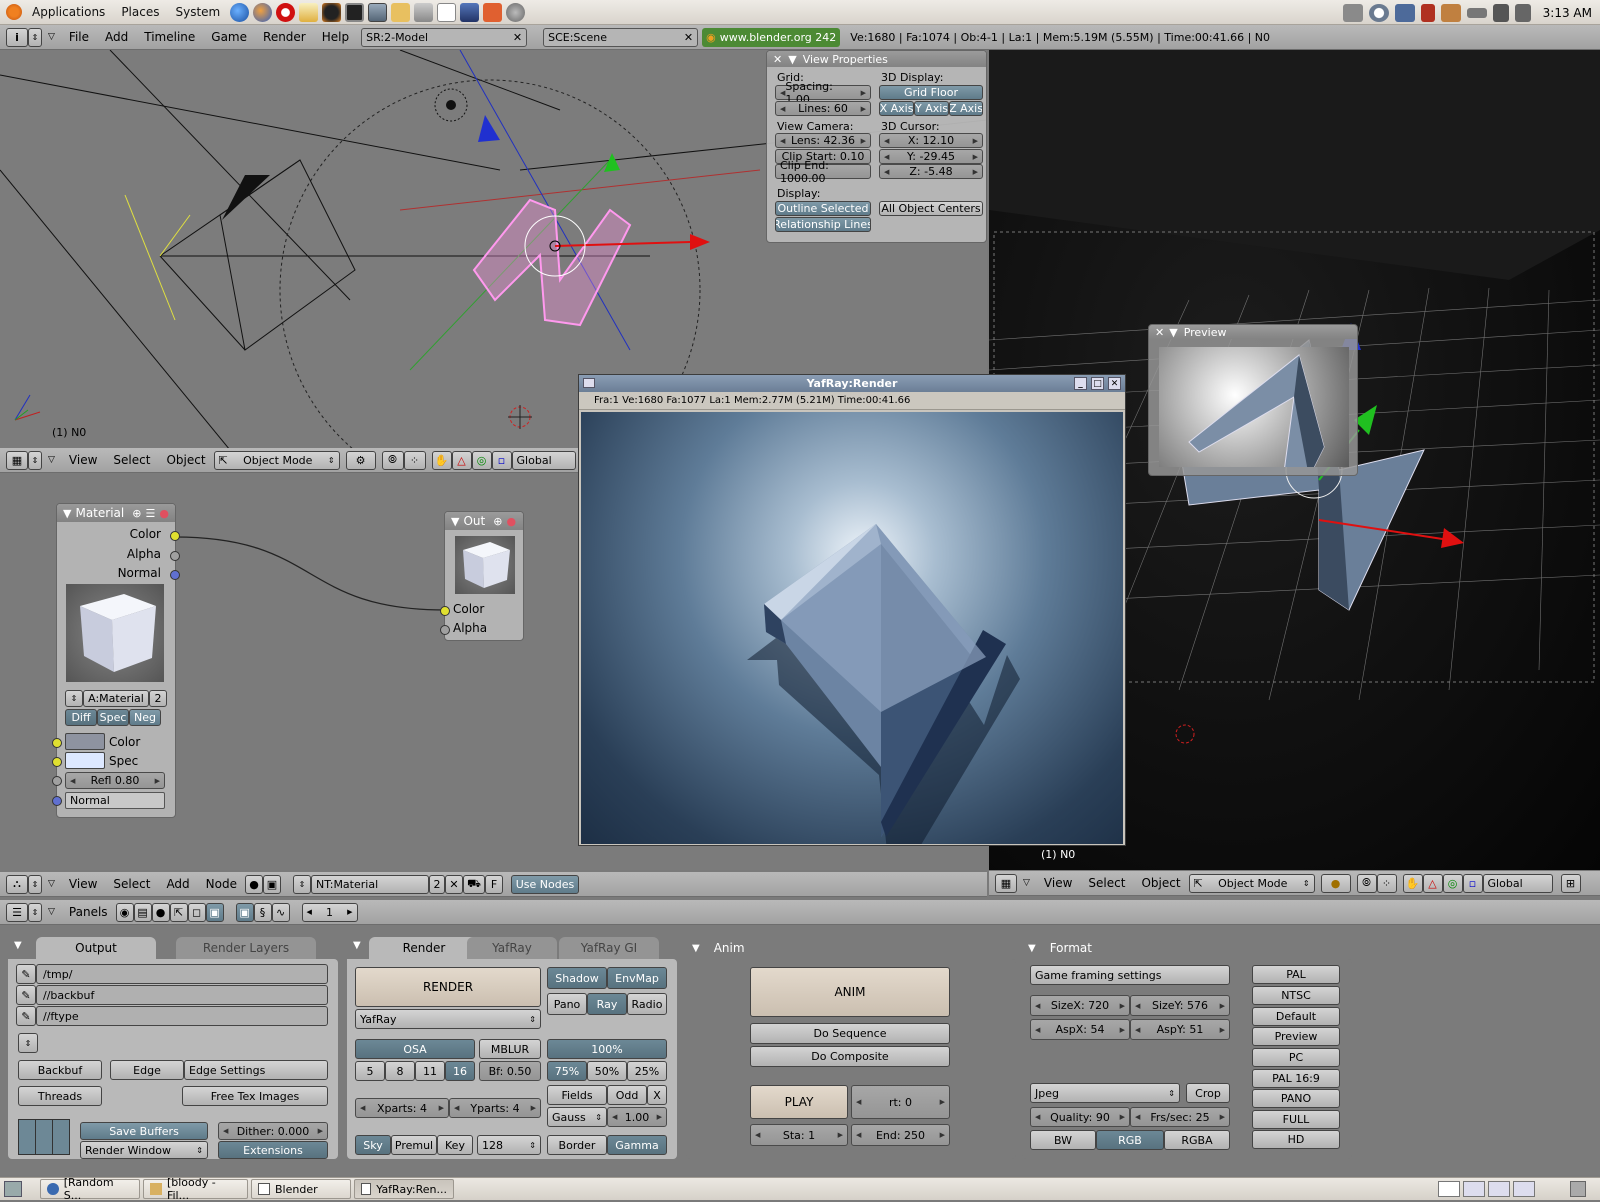 The image size is (1600, 1202). I want to click on firefox-launcher-icon, so click(263, 12).